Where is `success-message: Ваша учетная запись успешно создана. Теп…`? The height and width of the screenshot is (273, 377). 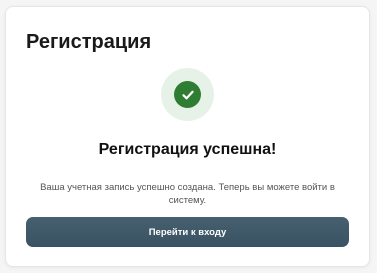
success-message: Ваша учетная запись успешно создана. Теп… is located at coordinates (187, 194).